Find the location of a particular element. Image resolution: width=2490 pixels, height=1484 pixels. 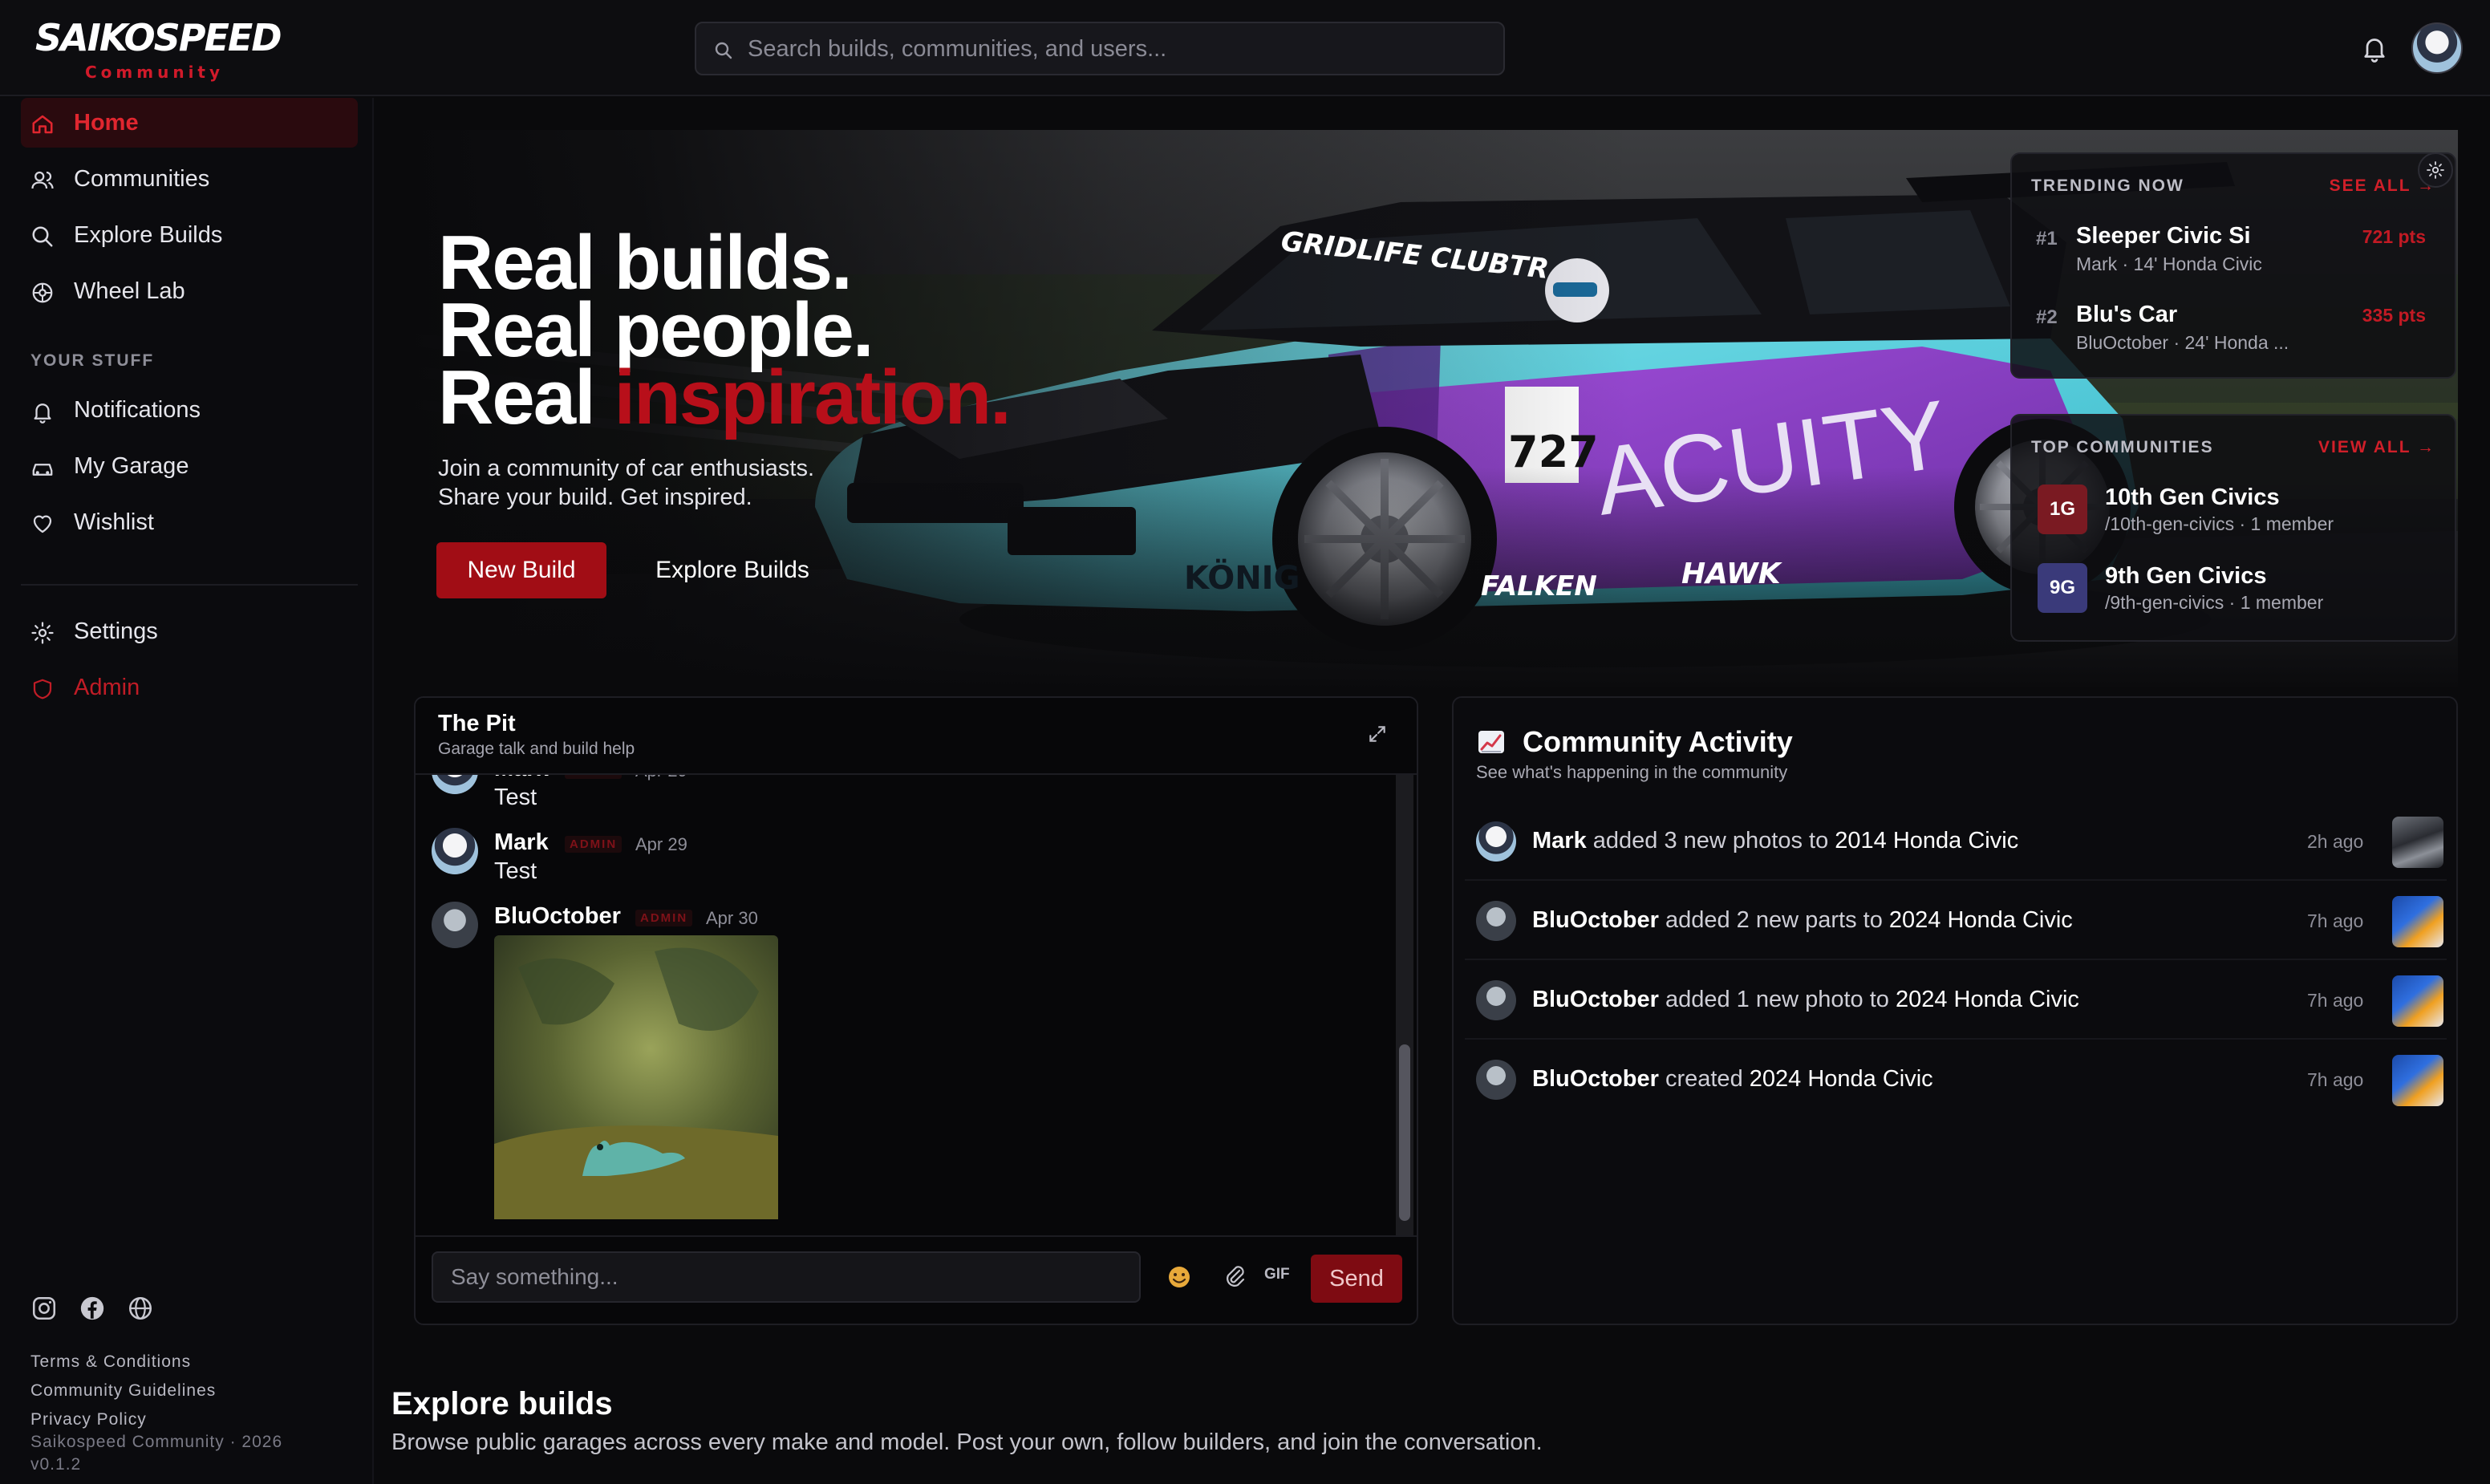

footer-link-guidelines: Community Guidelines is located at coordinates (123, 1391).